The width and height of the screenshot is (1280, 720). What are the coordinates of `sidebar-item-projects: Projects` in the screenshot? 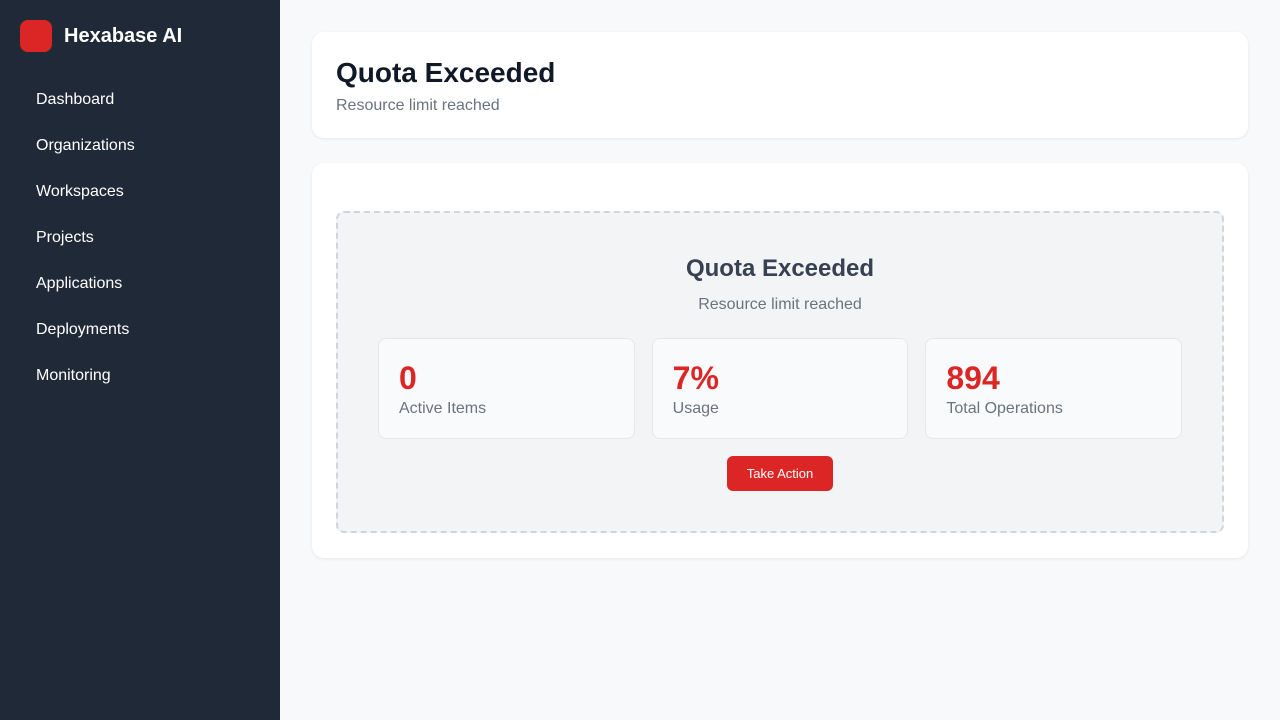 It's located at (140, 238).